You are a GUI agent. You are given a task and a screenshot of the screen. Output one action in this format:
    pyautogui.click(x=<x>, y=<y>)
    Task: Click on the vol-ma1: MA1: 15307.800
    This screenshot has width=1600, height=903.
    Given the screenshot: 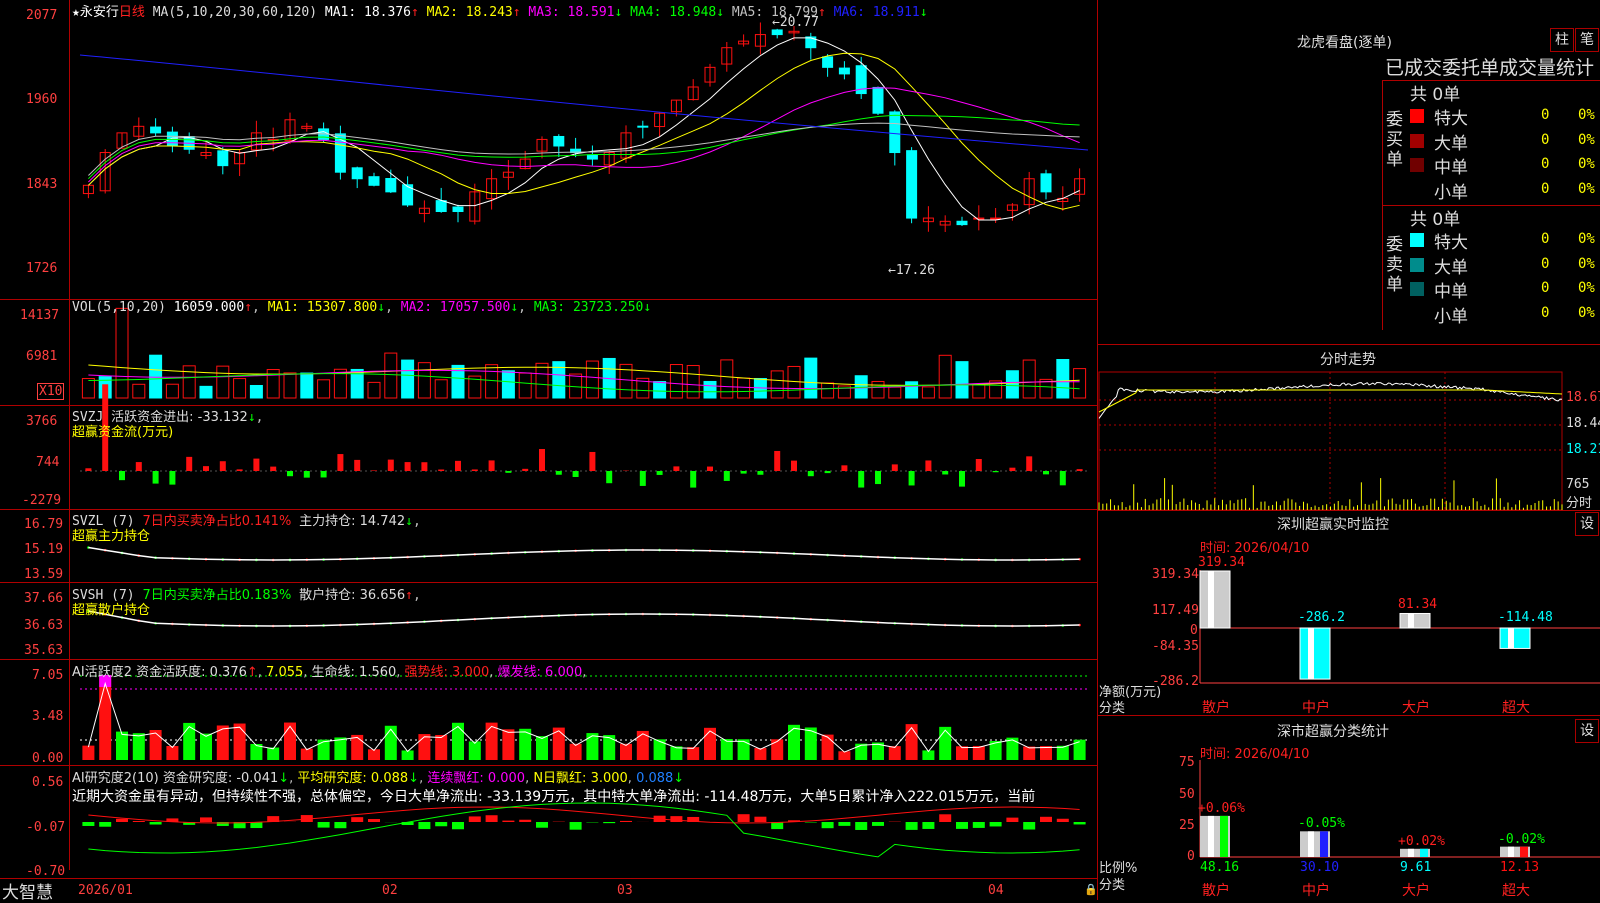 What is the action you would take?
    pyautogui.click(x=323, y=307)
    